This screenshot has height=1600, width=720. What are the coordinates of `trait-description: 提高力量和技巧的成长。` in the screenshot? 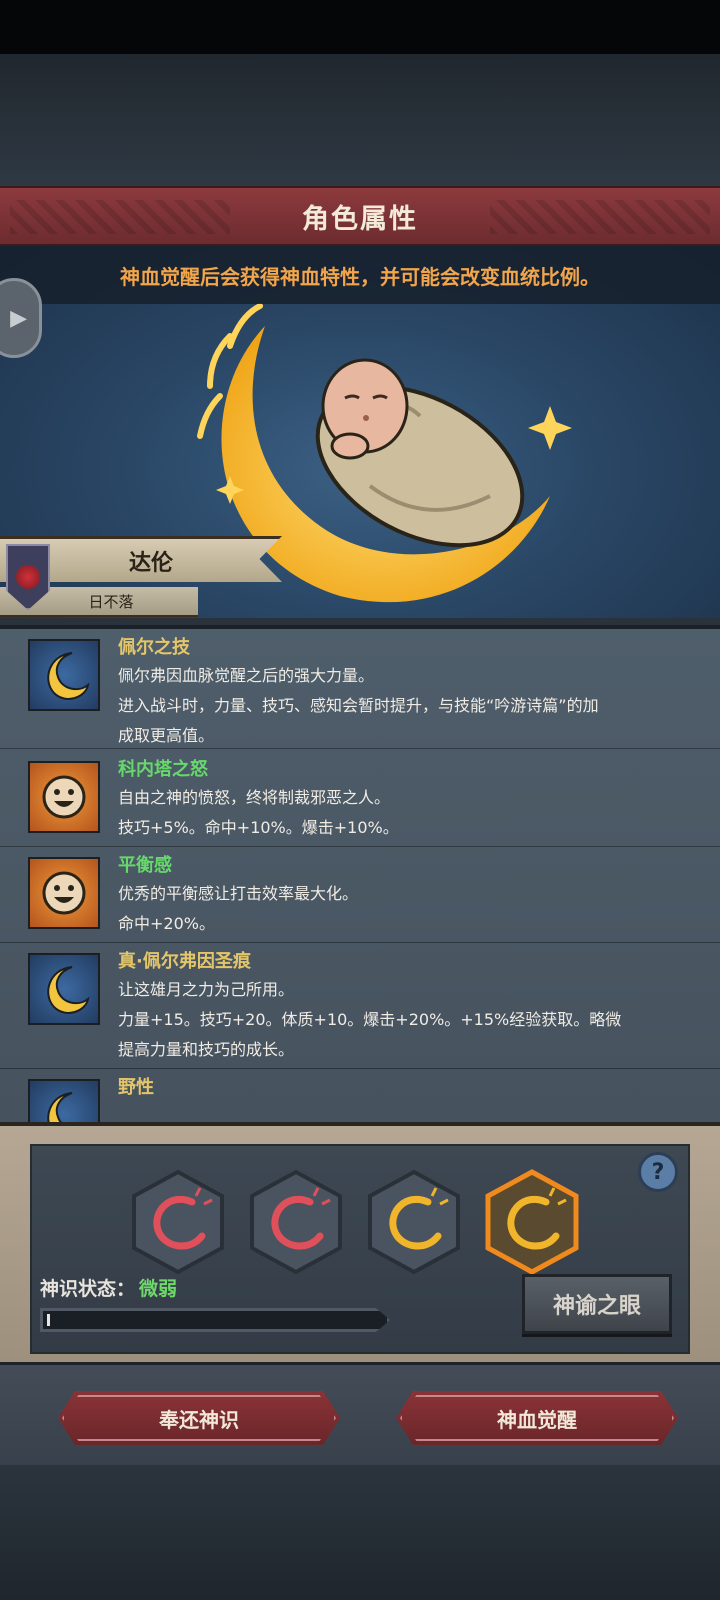 It's located at (206, 1049).